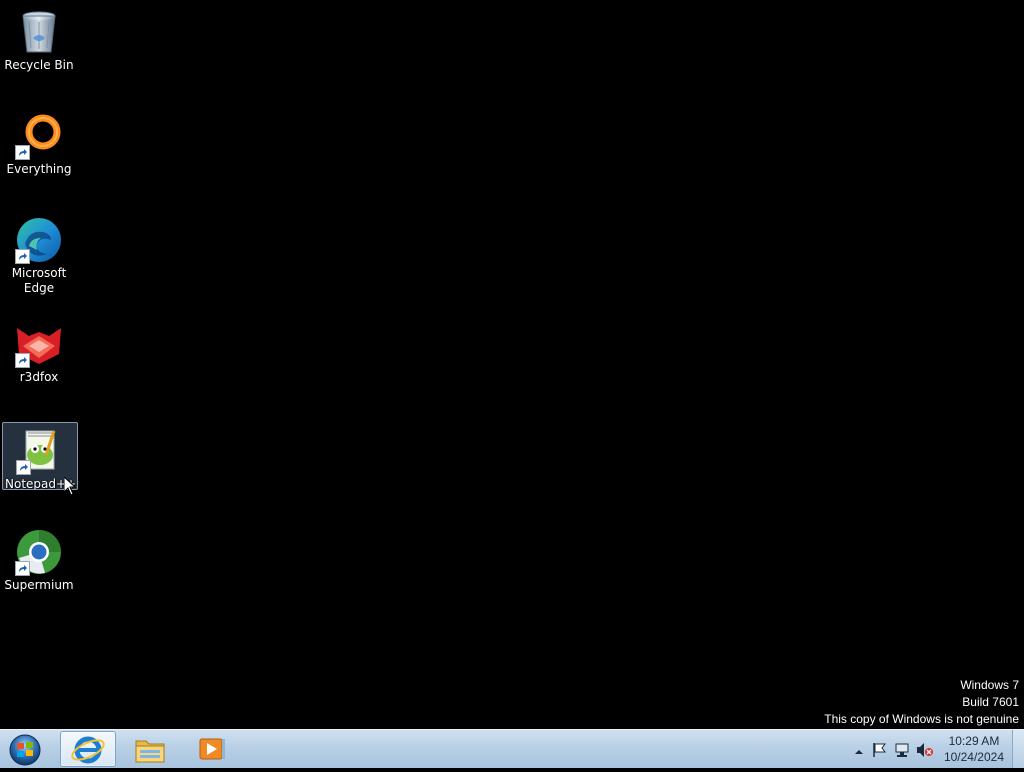 The width and height of the screenshot is (1024, 772). What do you see at coordinates (39, 32) in the screenshot?
I see `recycle-bin-icon` at bounding box center [39, 32].